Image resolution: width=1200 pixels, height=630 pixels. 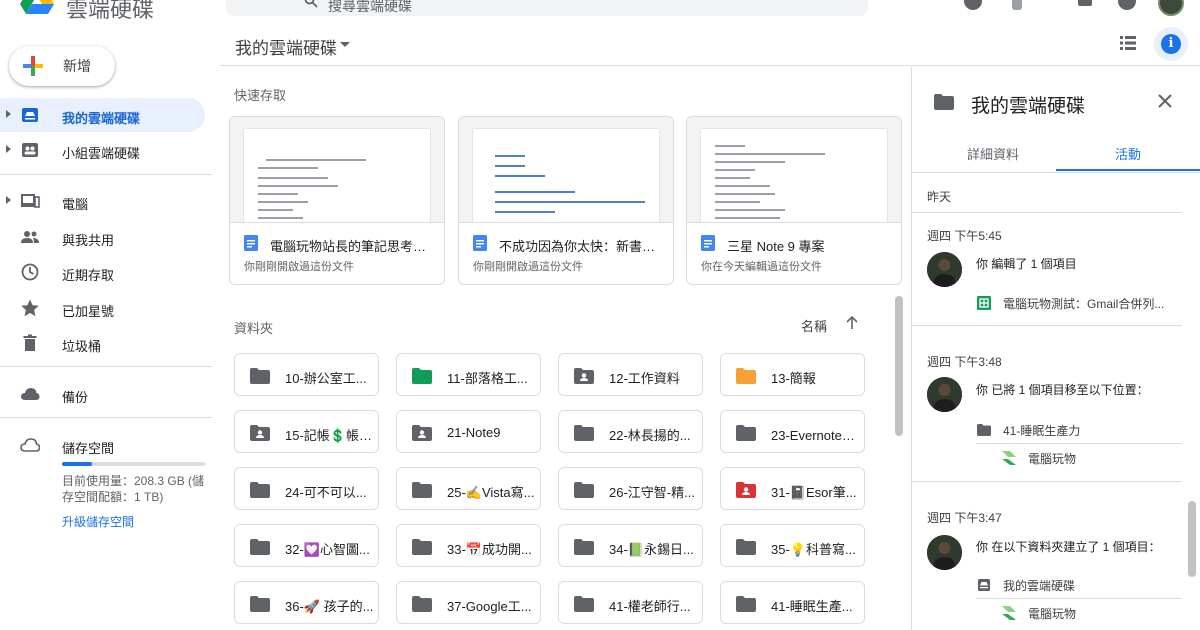 What do you see at coordinates (106, 366) in the screenshot?
I see `sidebar-divider` at bounding box center [106, 366].